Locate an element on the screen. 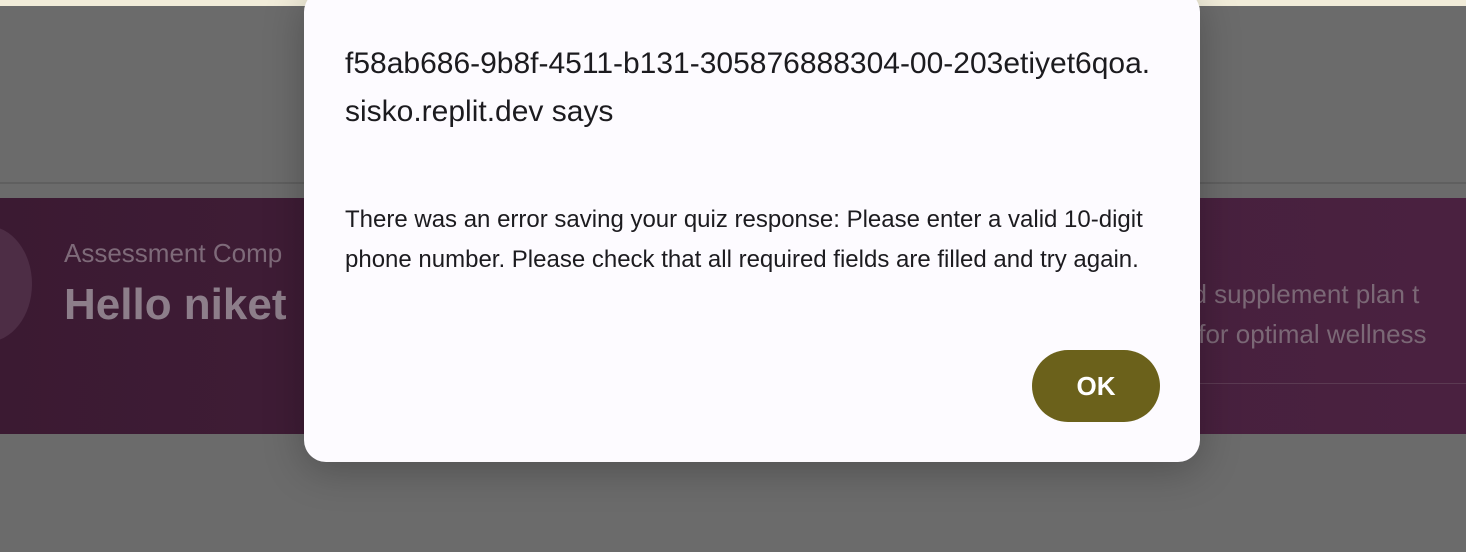  hero-divider is located at coordinates (1323, 383).